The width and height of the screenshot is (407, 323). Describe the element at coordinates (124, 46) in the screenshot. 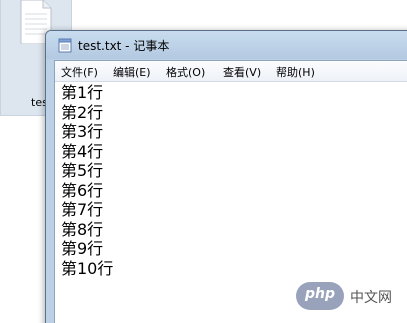

I see `window-title: test.txt - 记事本` at that location.